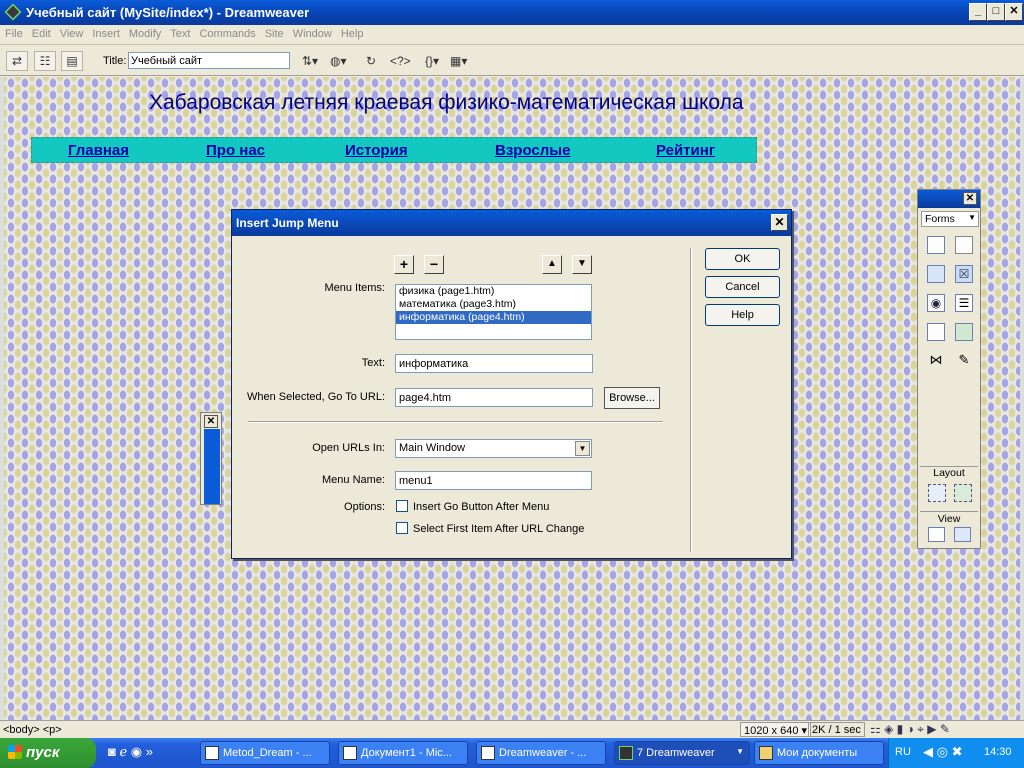  Describe the element at coordinates (432, 448) in the screenshot. I see `open-in-value: Main Window` at that location.